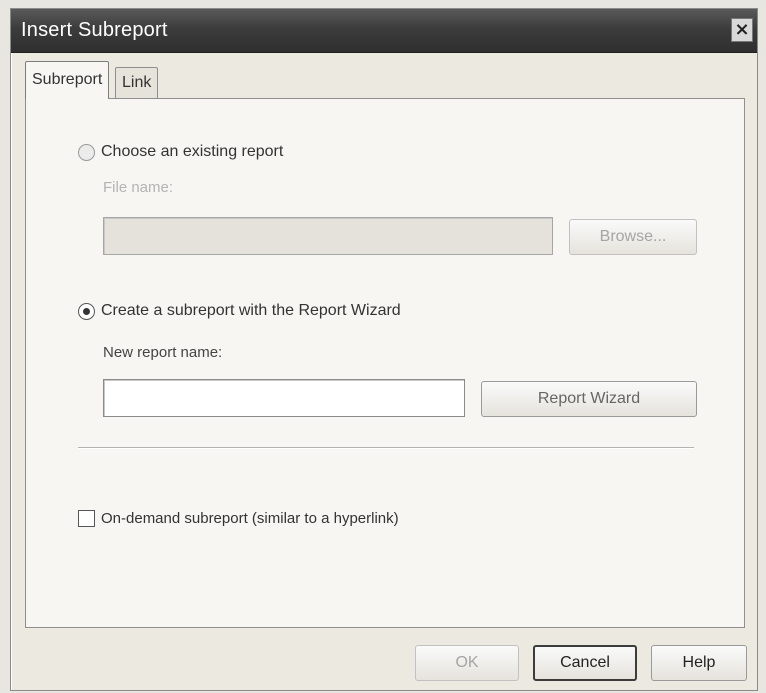 Image resolution: width=766 pixels, height=693 pixels. What do you see at coordinates (384, 31) in the screenshot?
I see `title-bar: Insert Subreport ×` at bounding box center [384, 31].